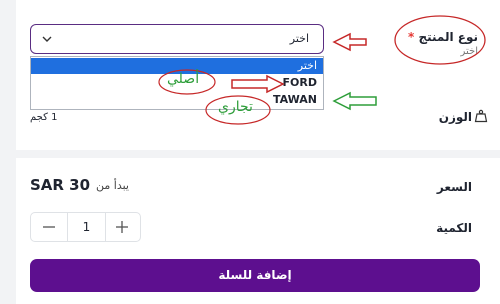 This screenshot has width=500, height=304. What do you see at coordinates (349, 42) in the screenshot?
I see `annotation-arrow-select` at bounding box center [349, 42].